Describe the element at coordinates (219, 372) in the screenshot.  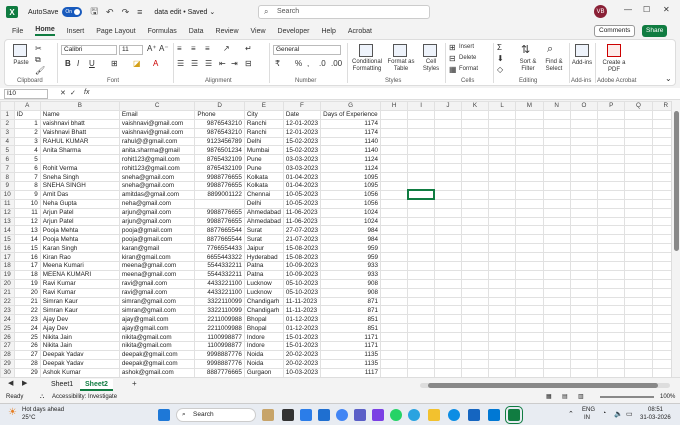
I see `cell: 8887776665` at that location.